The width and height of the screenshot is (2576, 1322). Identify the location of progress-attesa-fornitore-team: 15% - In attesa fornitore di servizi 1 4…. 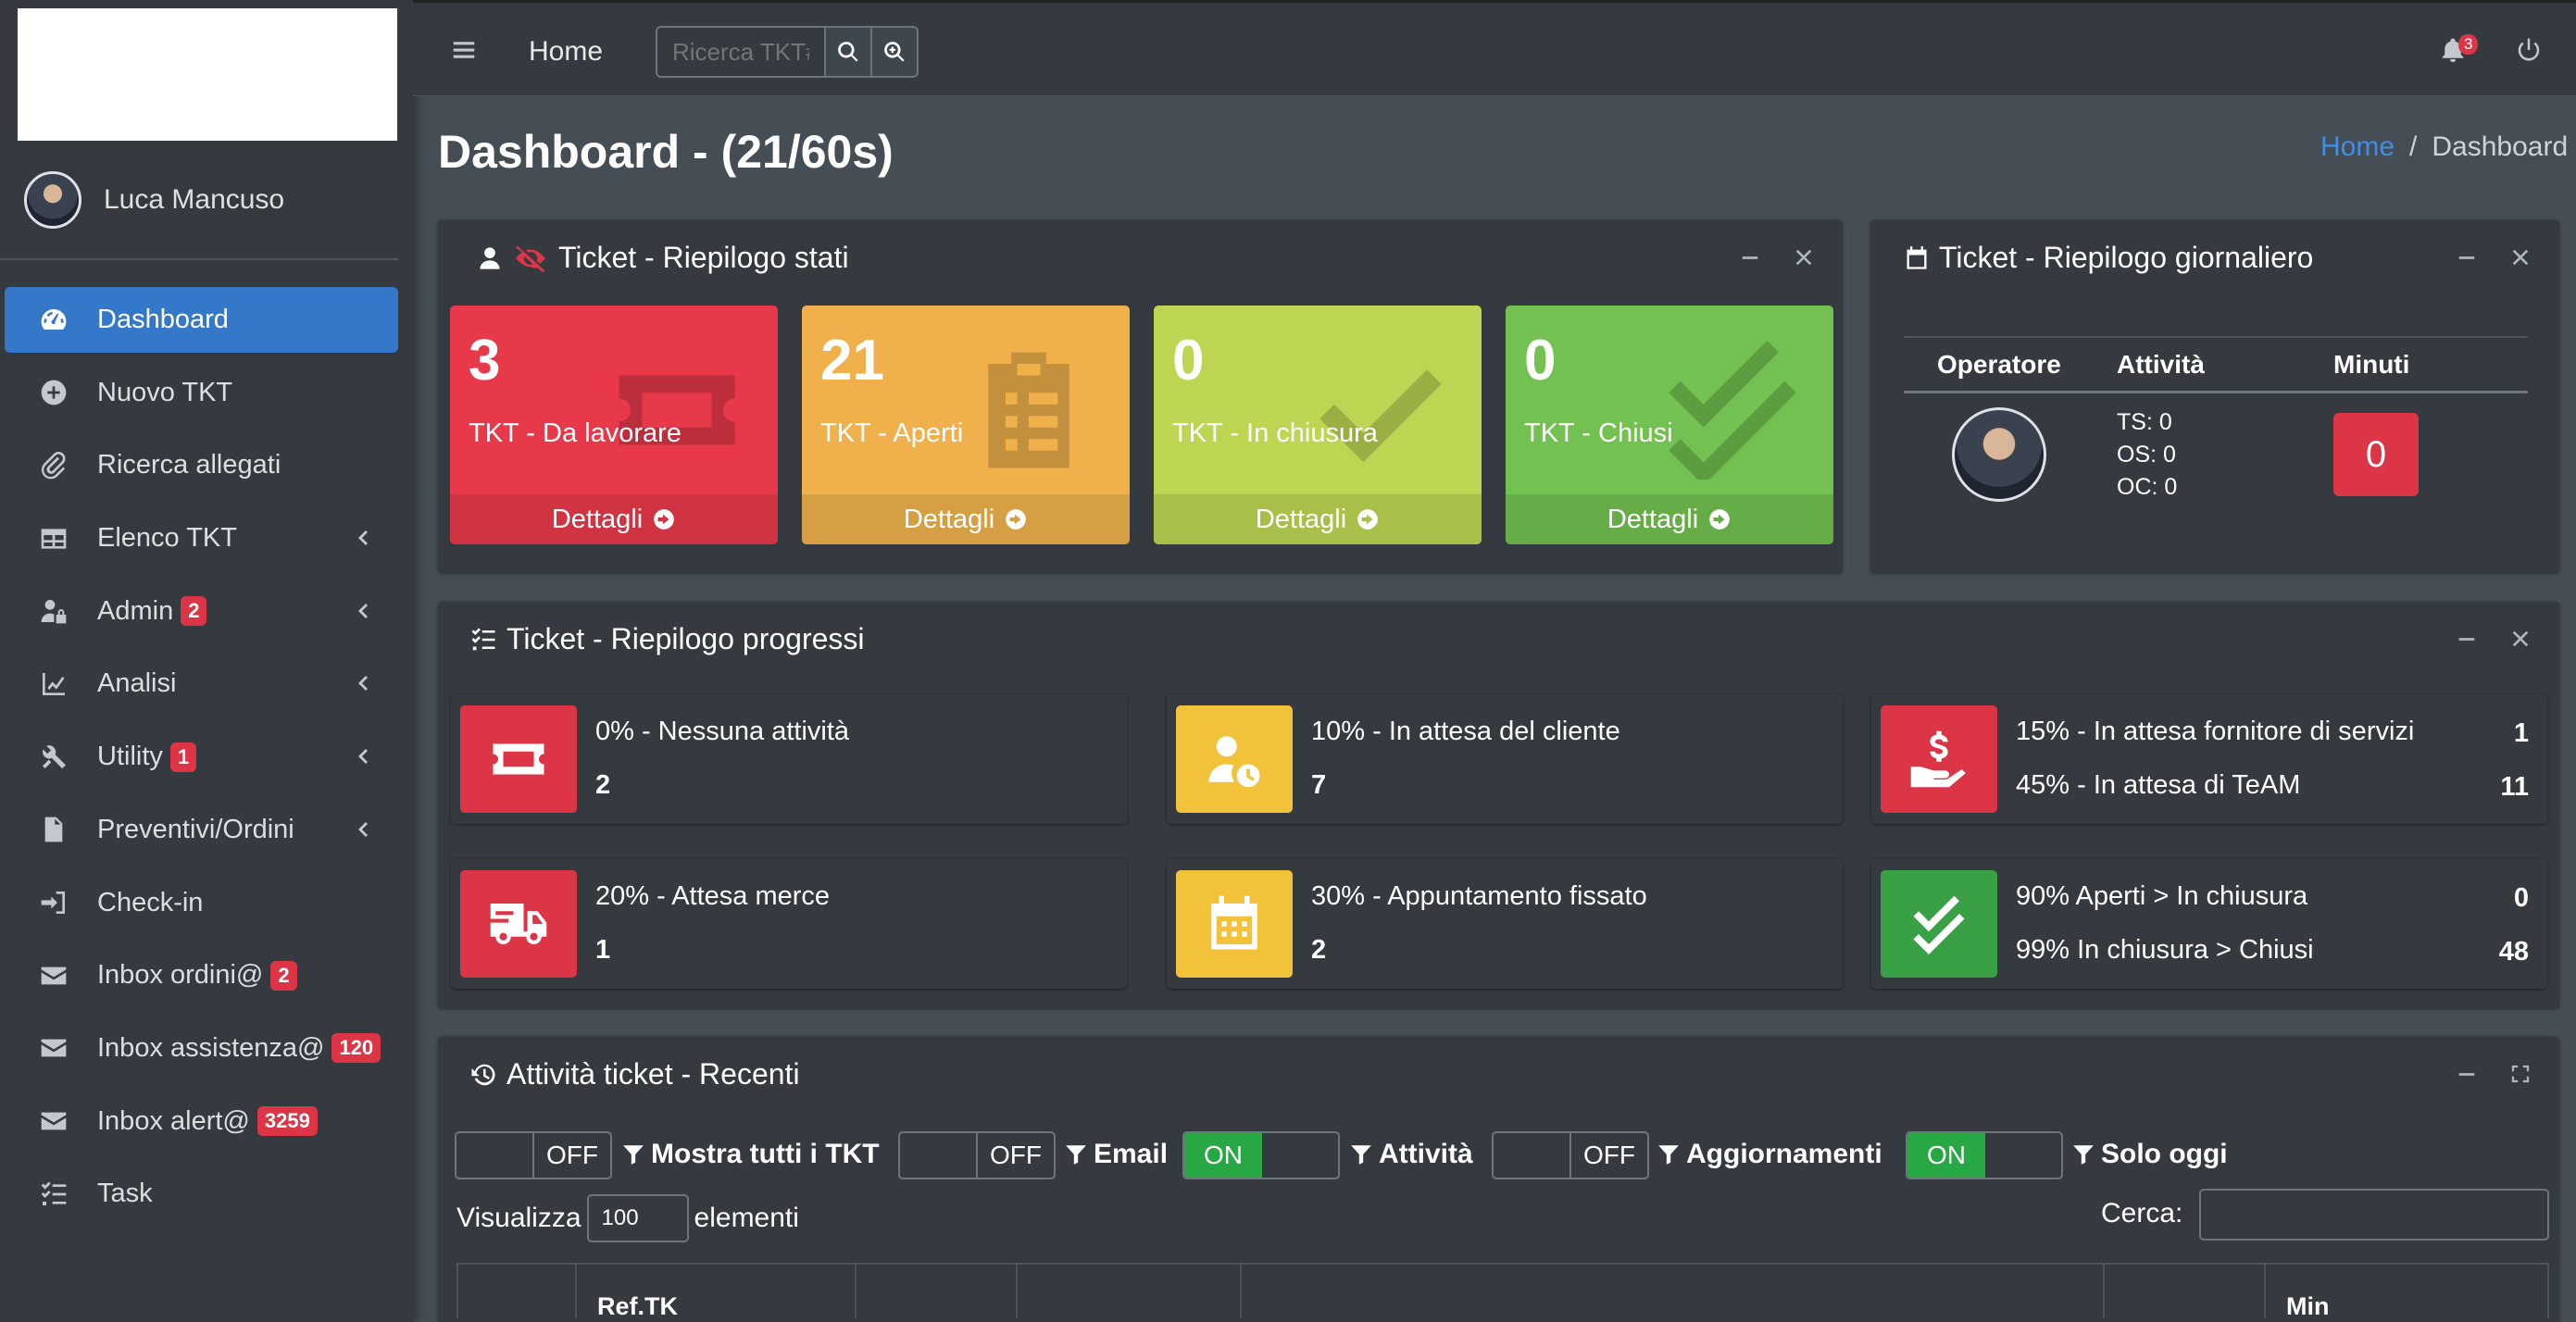
(2209, 759).